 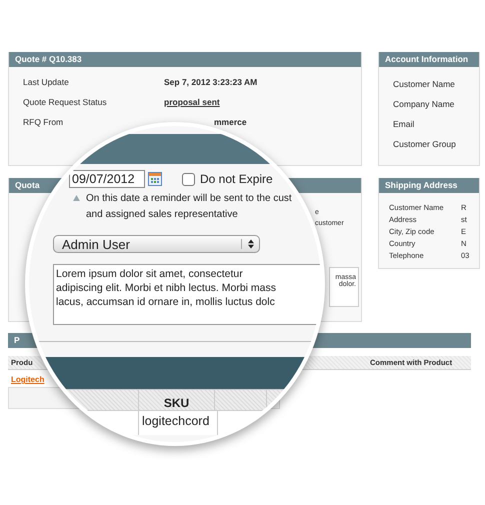 I want to click on field-label: Last Update, so click(x=46, y=82).